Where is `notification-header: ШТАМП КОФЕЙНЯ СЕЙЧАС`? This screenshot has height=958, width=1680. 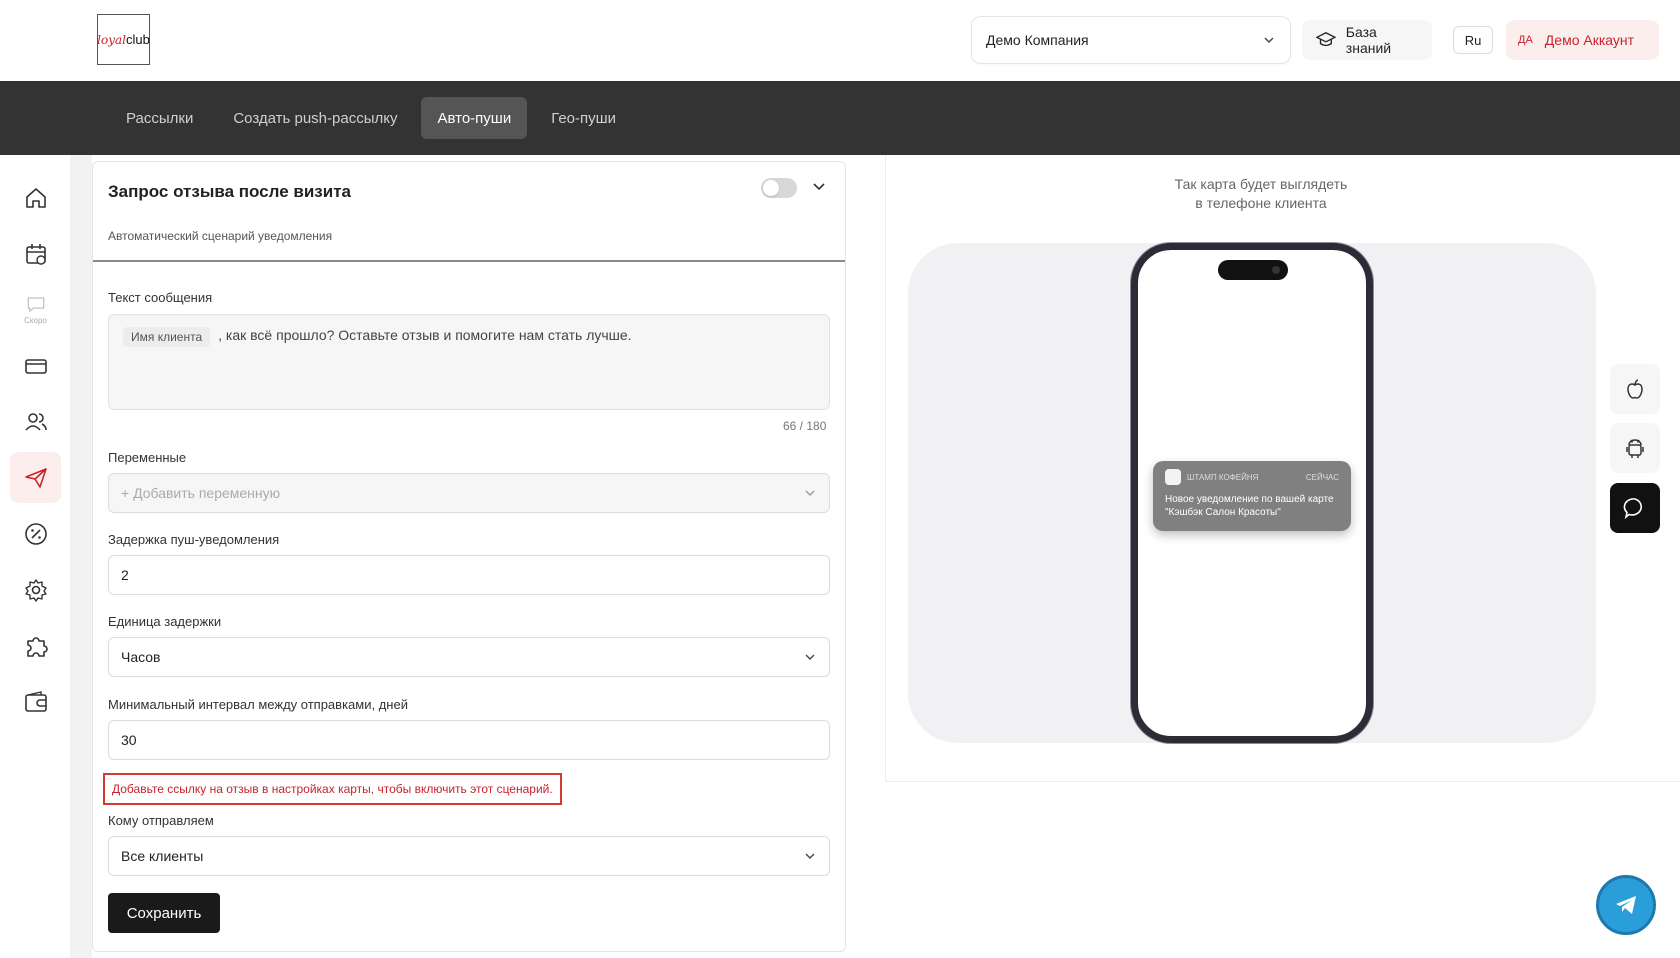 notification-header: ШТАМП КОФЕЙНЯ СЕЙЧАС is located at coordinates (1252, 477).